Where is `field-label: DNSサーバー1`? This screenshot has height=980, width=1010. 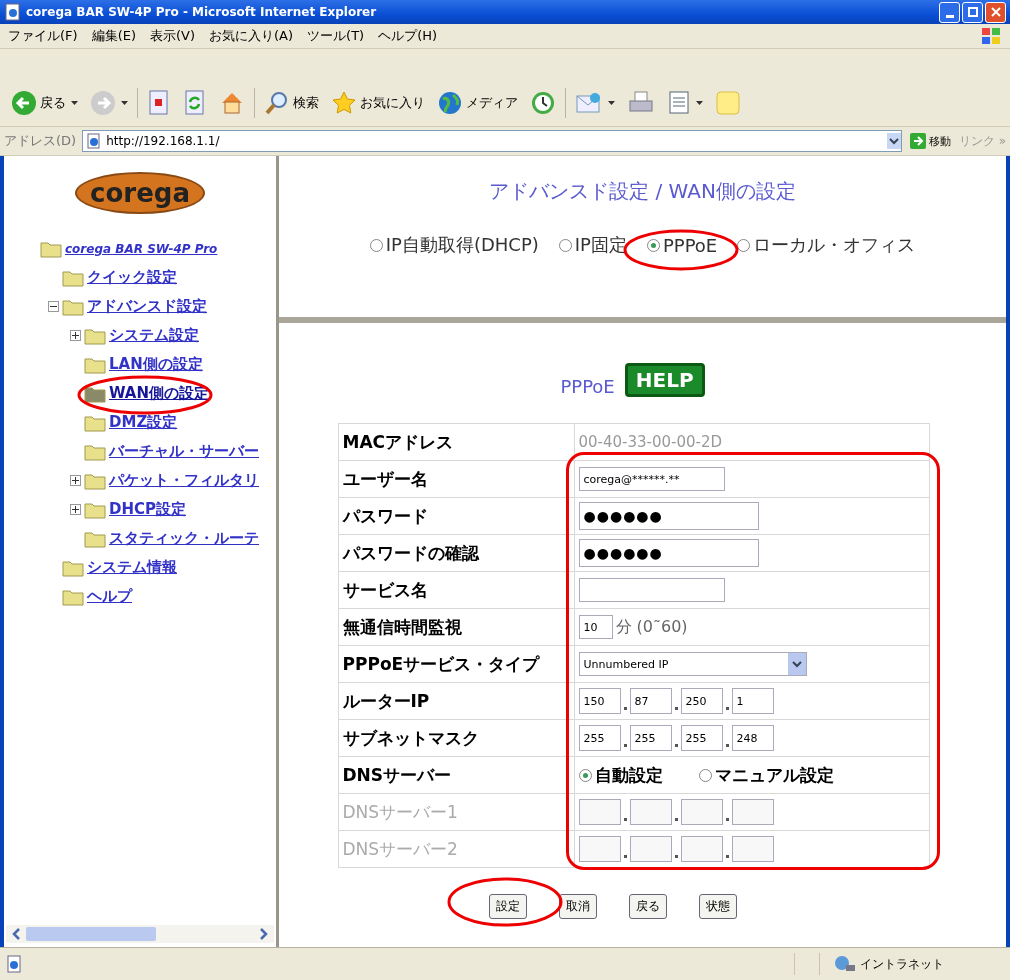 field-label: DNSサーバー1 is located at coordinates (456, 812).